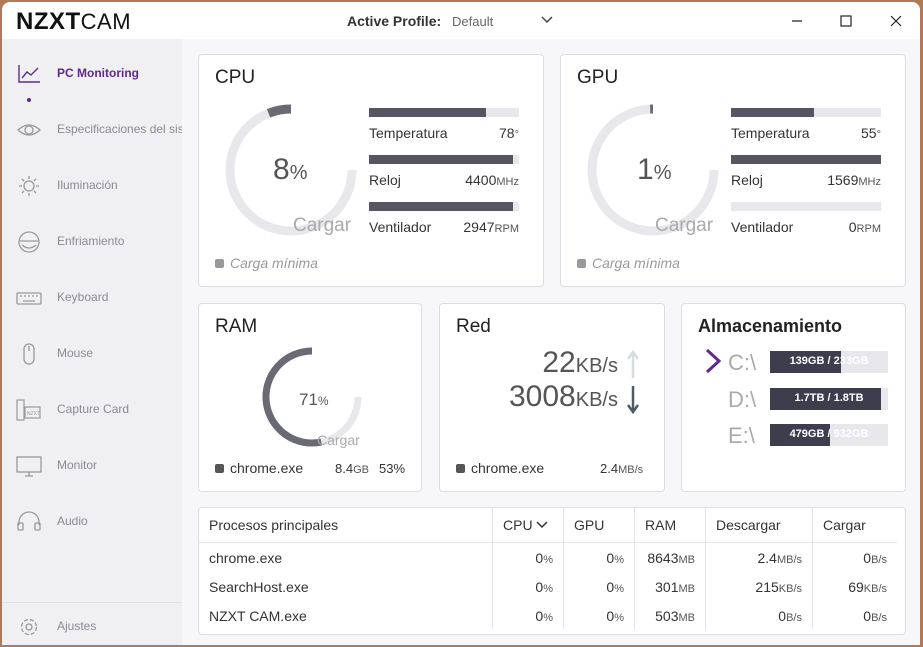  Describe the element at coordinates (829, 399) in the screenshot. I see `drive-d-bar: 1.7TB / 1.8TB` at that location.